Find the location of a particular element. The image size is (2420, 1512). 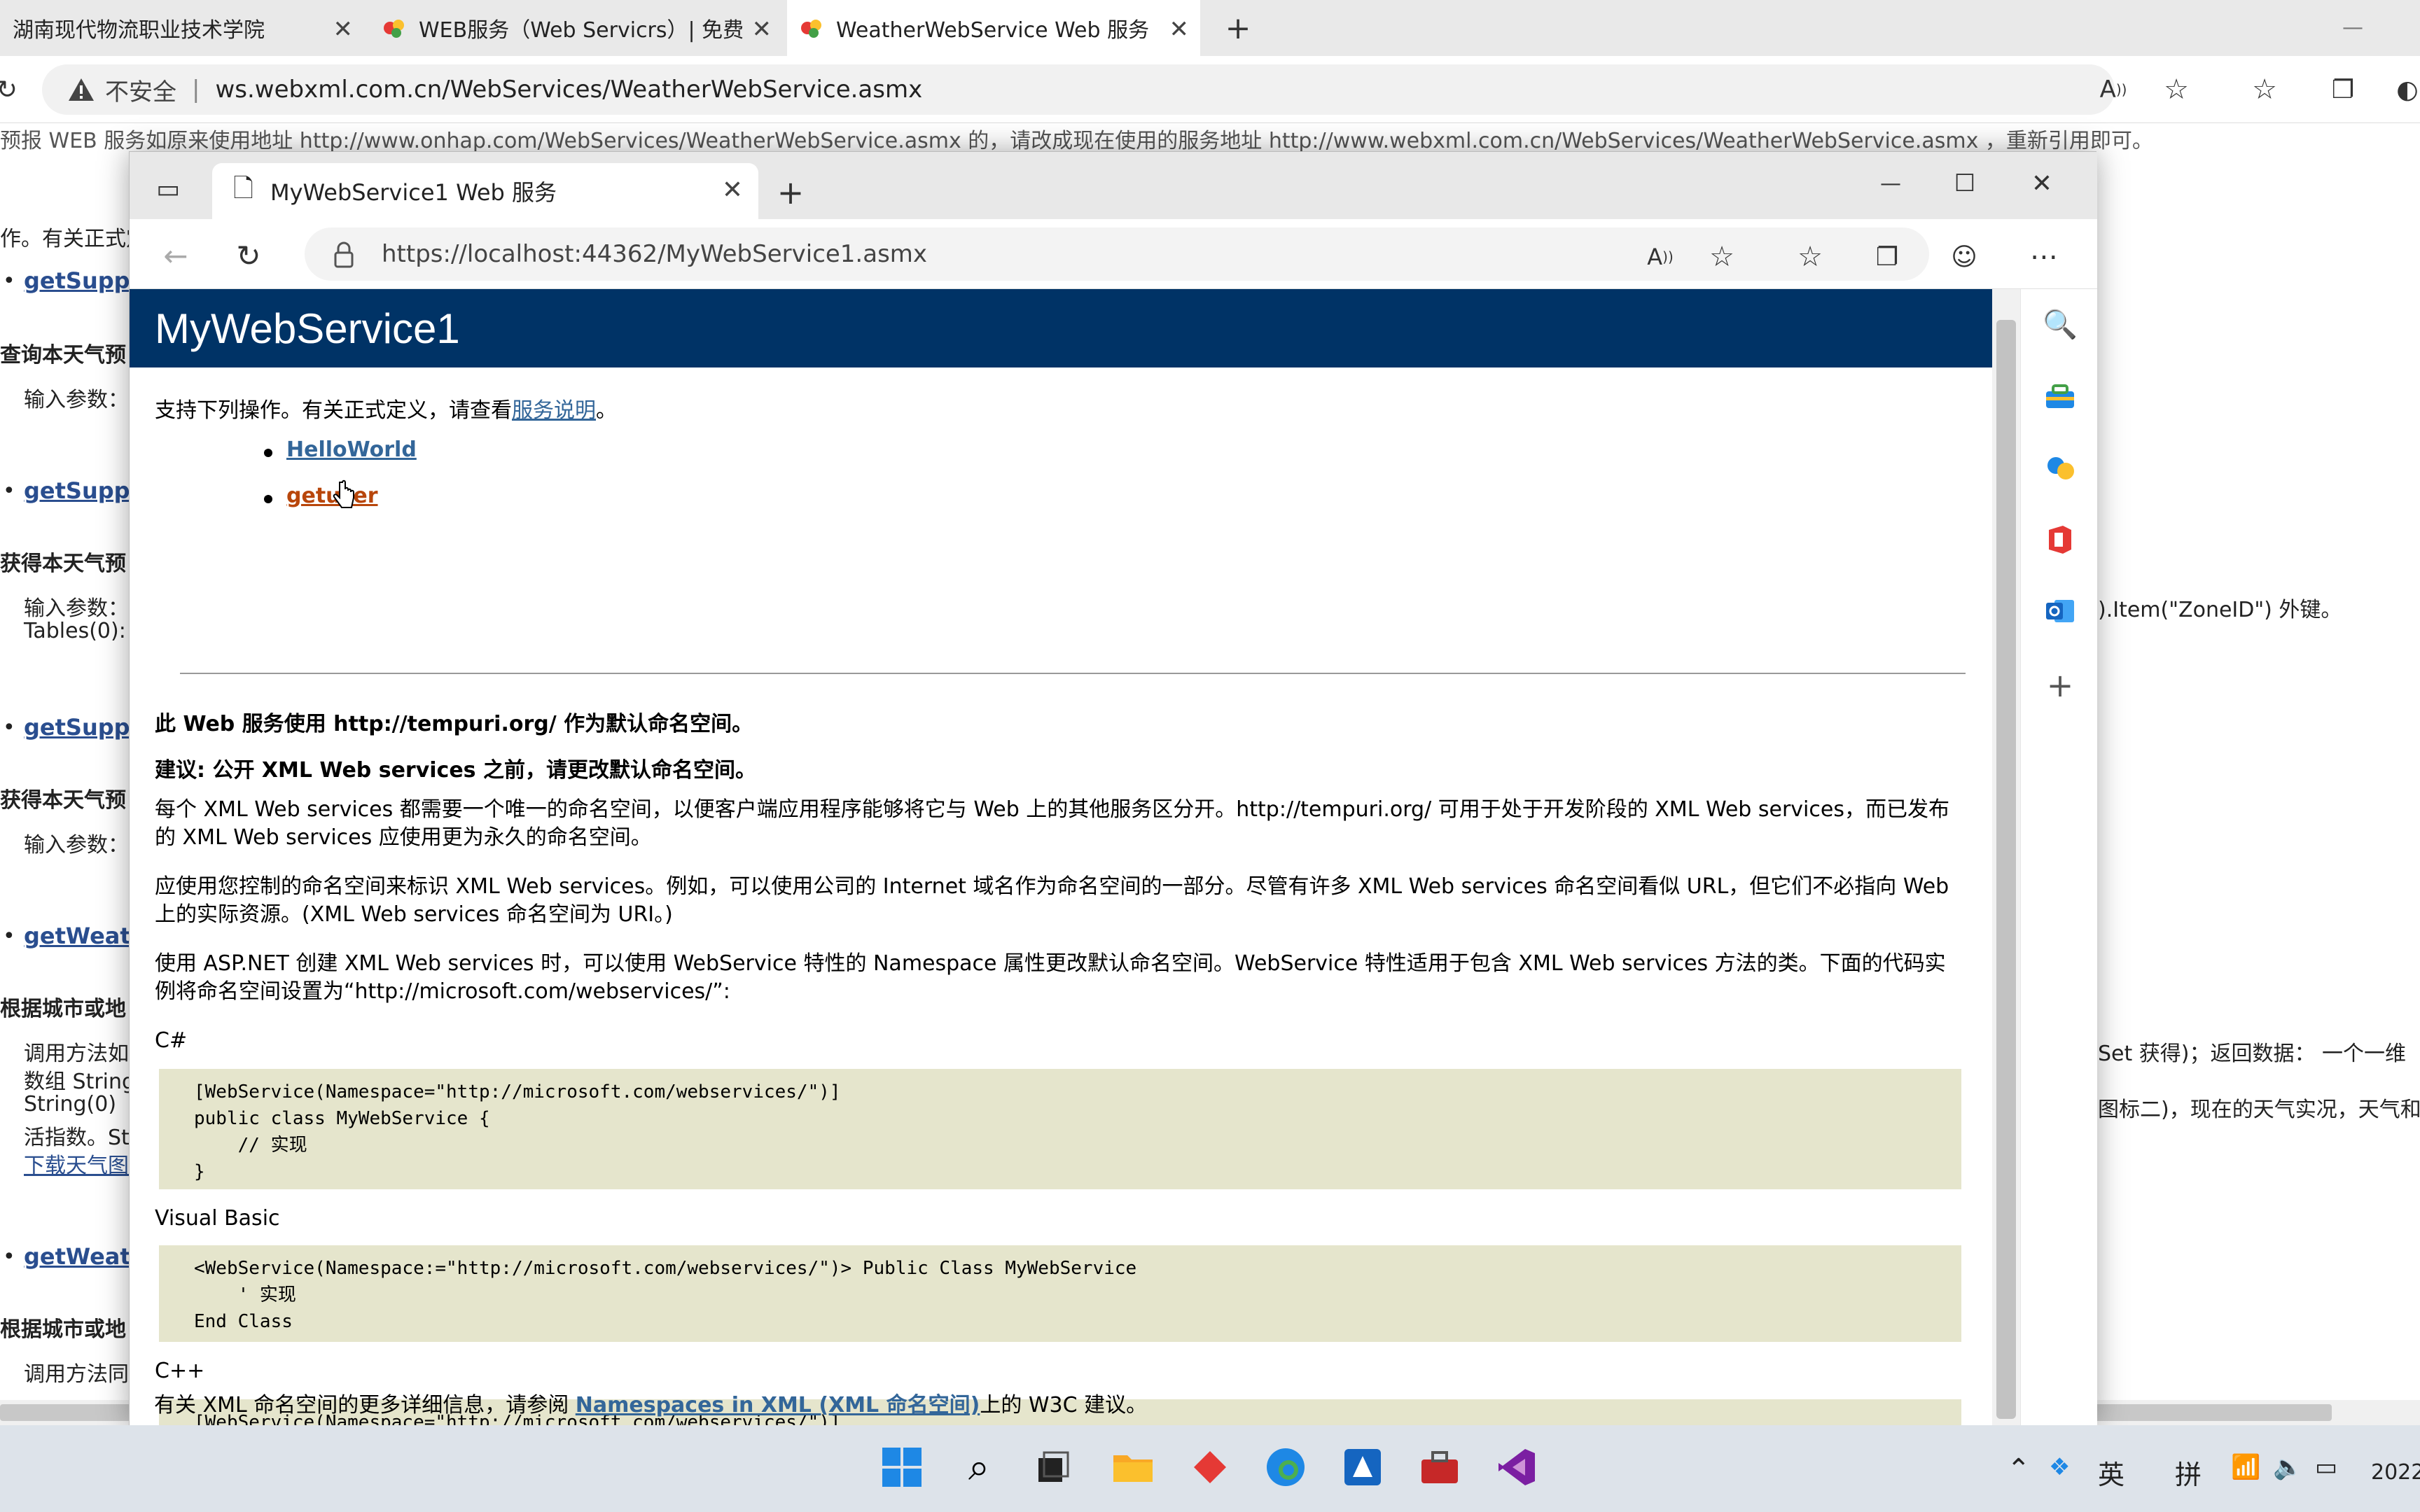

lang-label-vb: Visual Basic is located at coordinates (217, 1218).